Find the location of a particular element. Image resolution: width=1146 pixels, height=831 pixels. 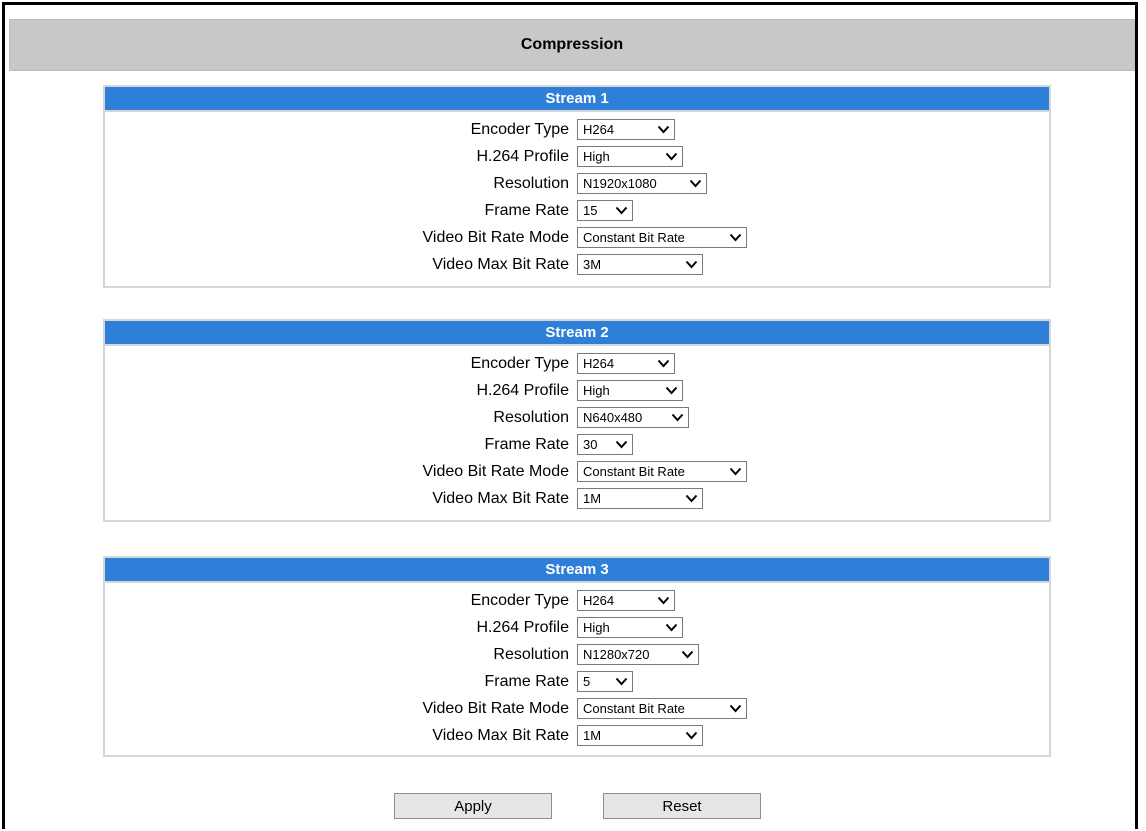

stream-title: Stream 1 is located at coordinates (577, 99).